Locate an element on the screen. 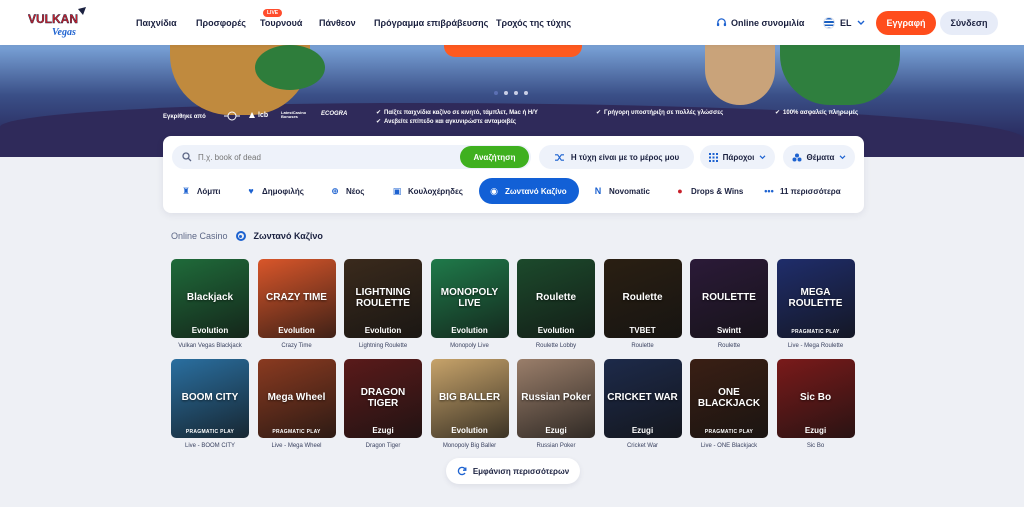 Image resolution: width=1024 pixels, height=507 pixels. hero-cta-button is located at coordinates (513, 51).